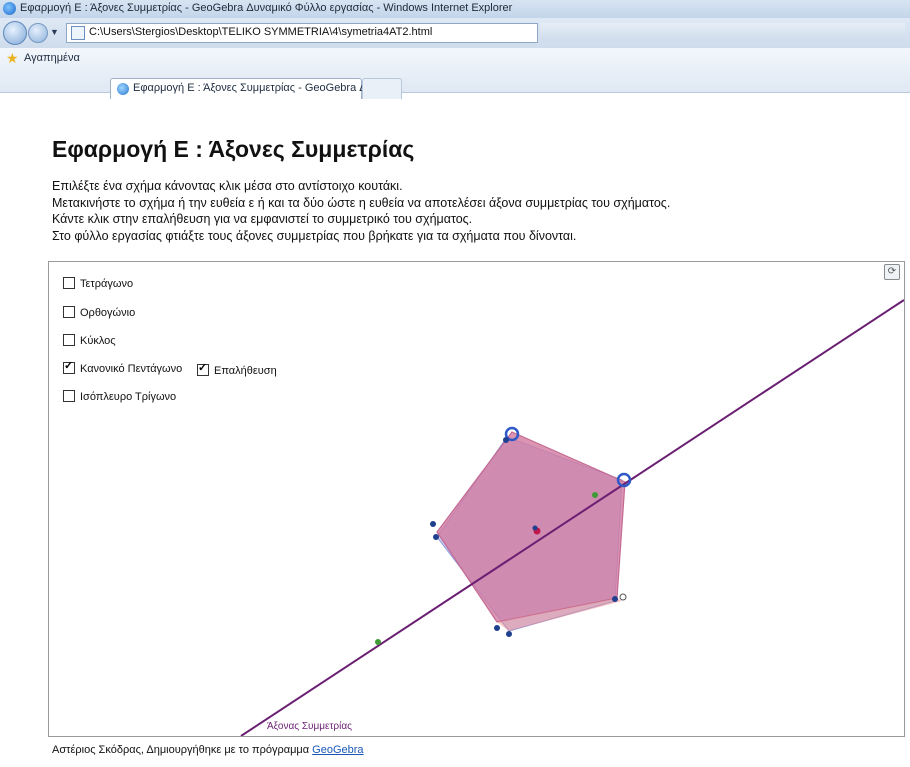 This screenshot has width=910, height=767. Describe the element at coordinates (382, 88) in the screenshot. I see `new-tab-button` at that location.